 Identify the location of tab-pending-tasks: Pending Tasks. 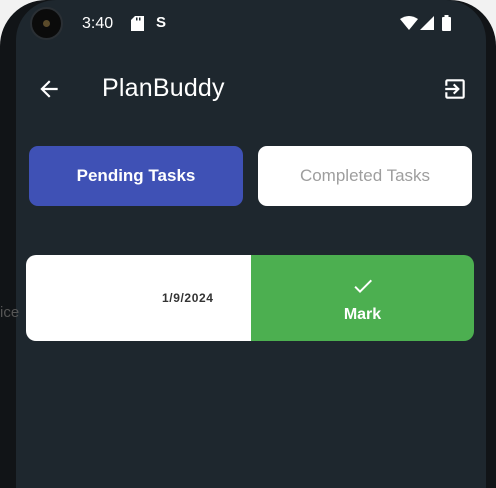
(136, 176).